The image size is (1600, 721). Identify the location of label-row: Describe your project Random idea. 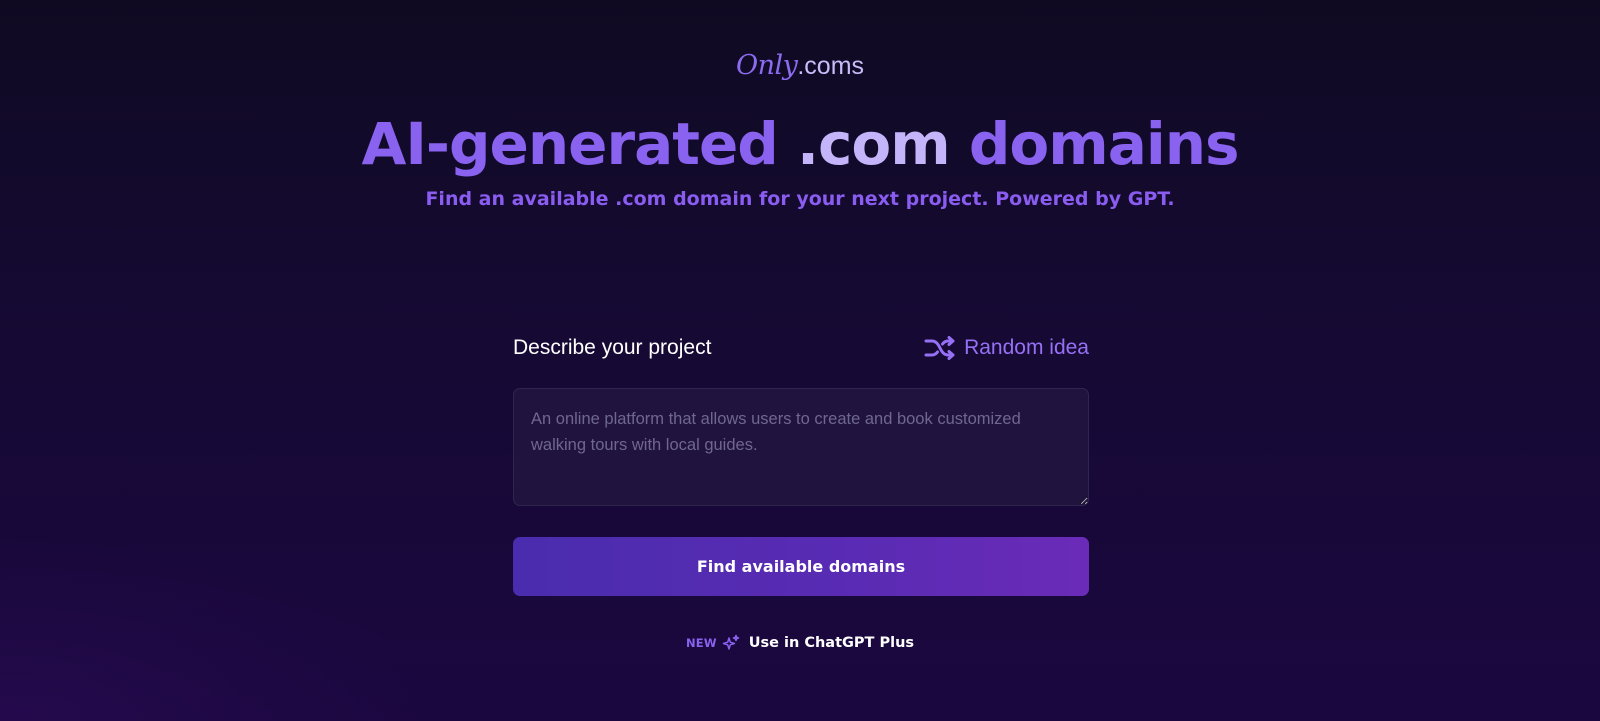
(801, 348).